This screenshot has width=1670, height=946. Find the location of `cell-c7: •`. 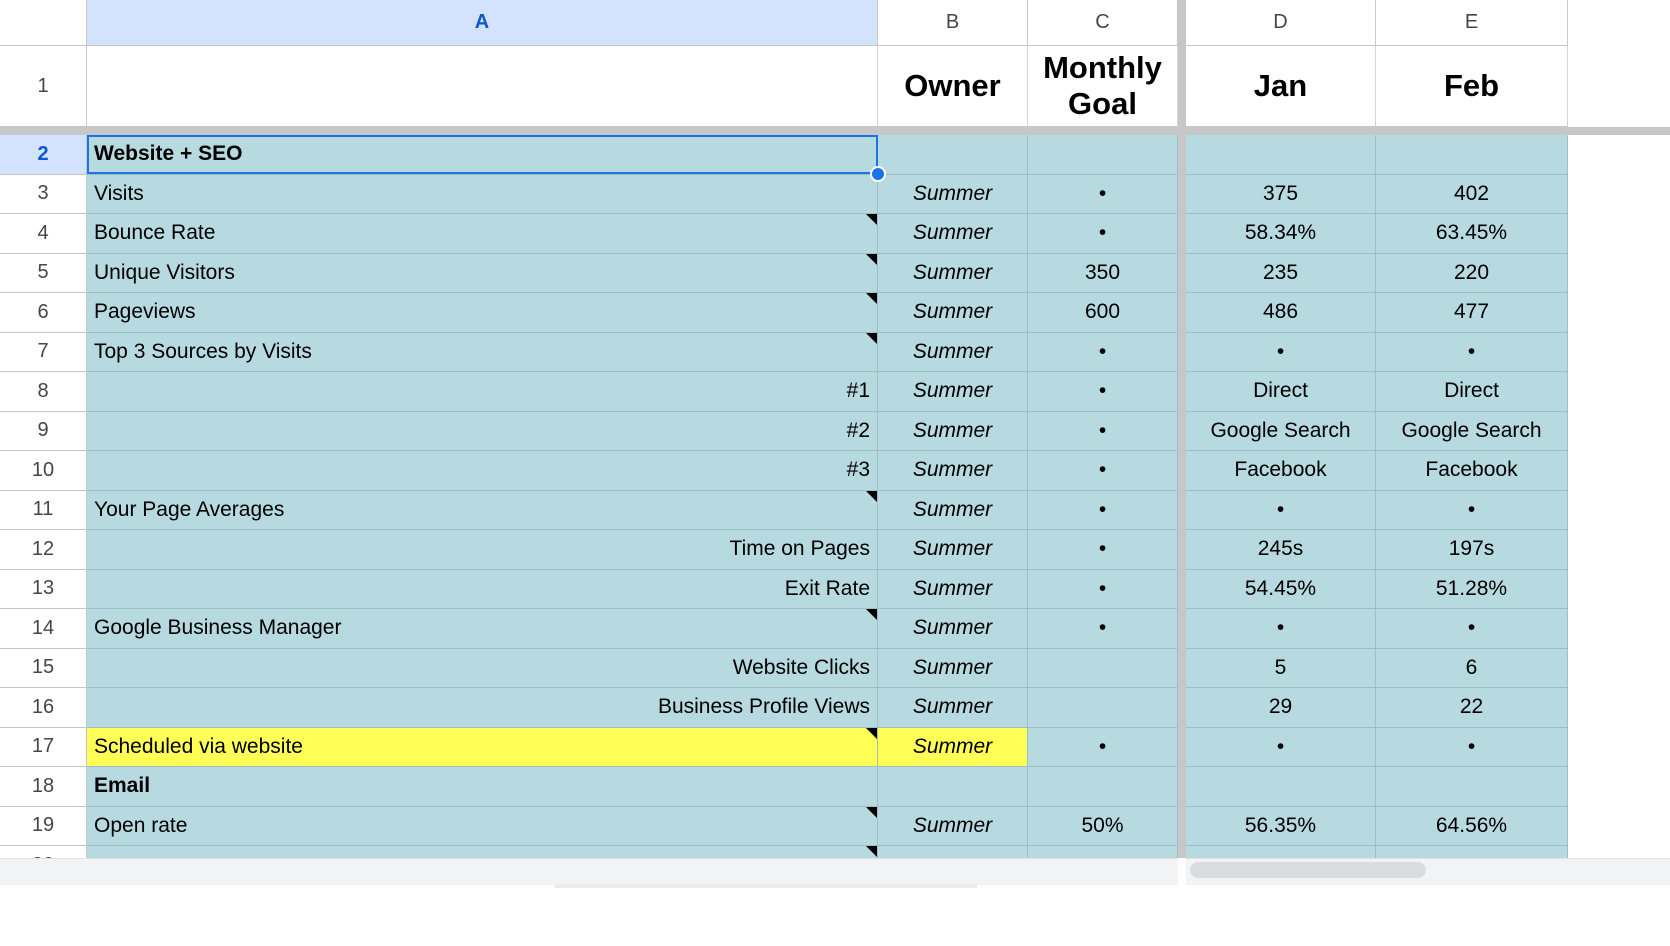

cell-c7: • is located at coordinates (1103, 352).